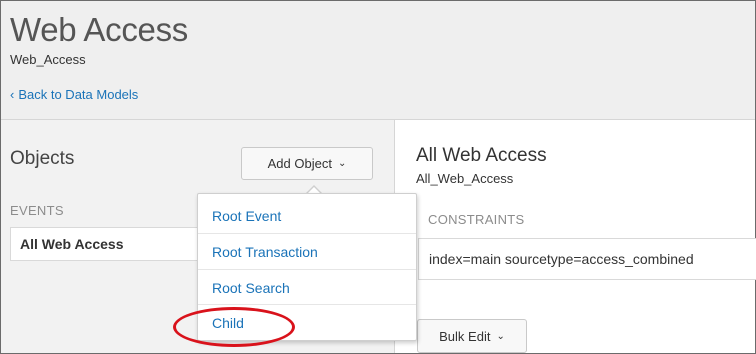 The image size is (756, 354). I want to click on bulk-edit-button: Bulk Edit ⌄, so click(472, 336).